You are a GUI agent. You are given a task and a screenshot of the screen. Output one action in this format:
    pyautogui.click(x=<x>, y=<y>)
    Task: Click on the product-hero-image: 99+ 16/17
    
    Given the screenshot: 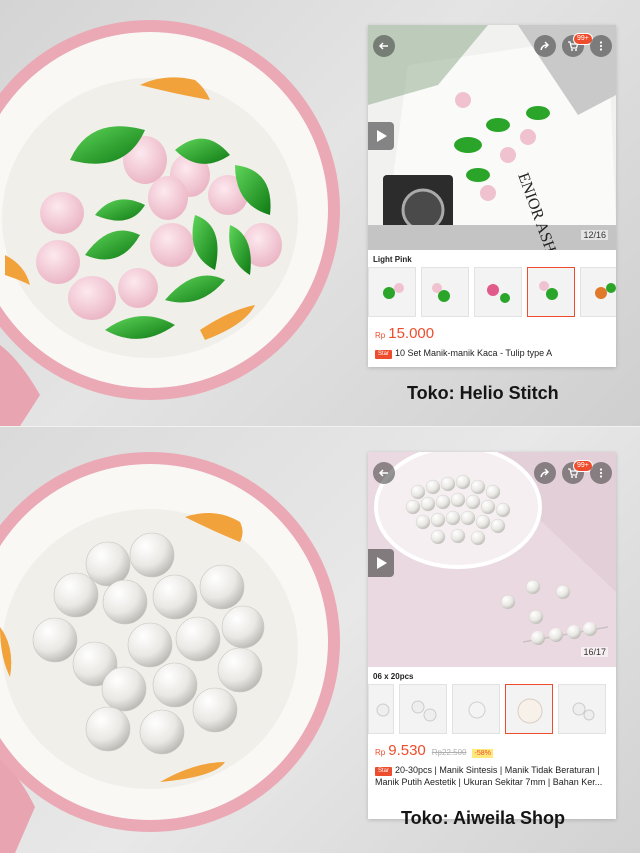 What is the action you would take?
    pyautogui.click(x=492, y=559)
    